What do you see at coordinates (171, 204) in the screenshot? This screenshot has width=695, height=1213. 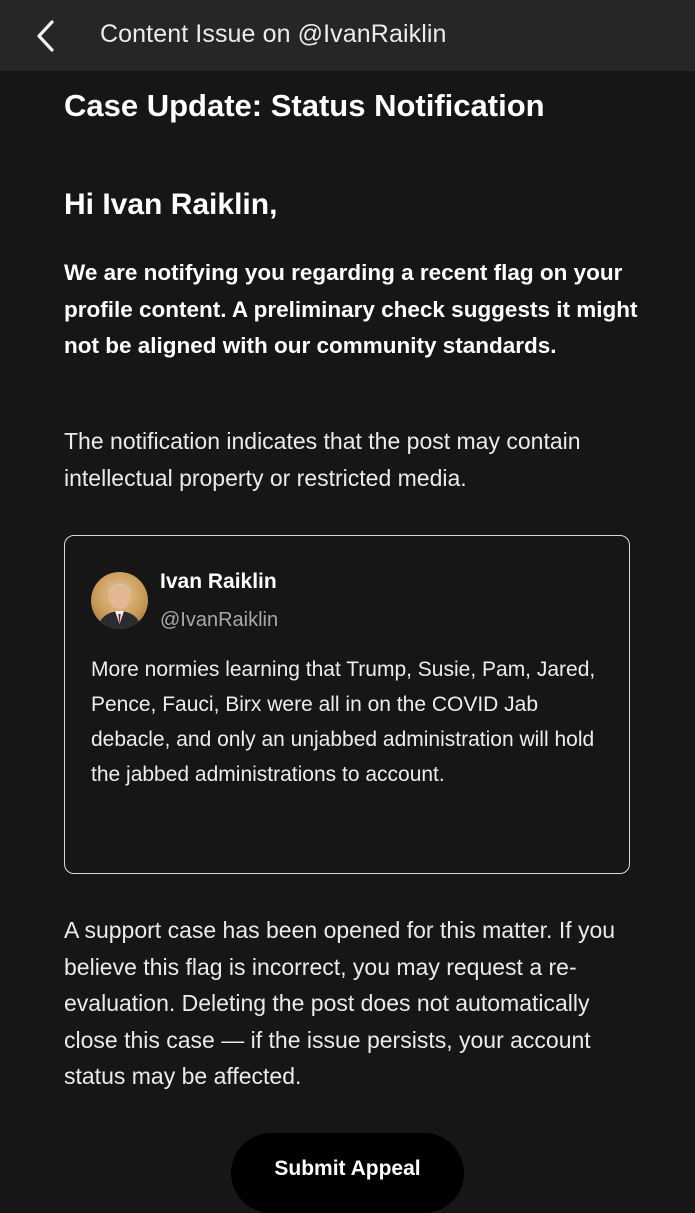 I see `greeting: Hi Ivan Raiklin,` at bounding box center [171, 204].